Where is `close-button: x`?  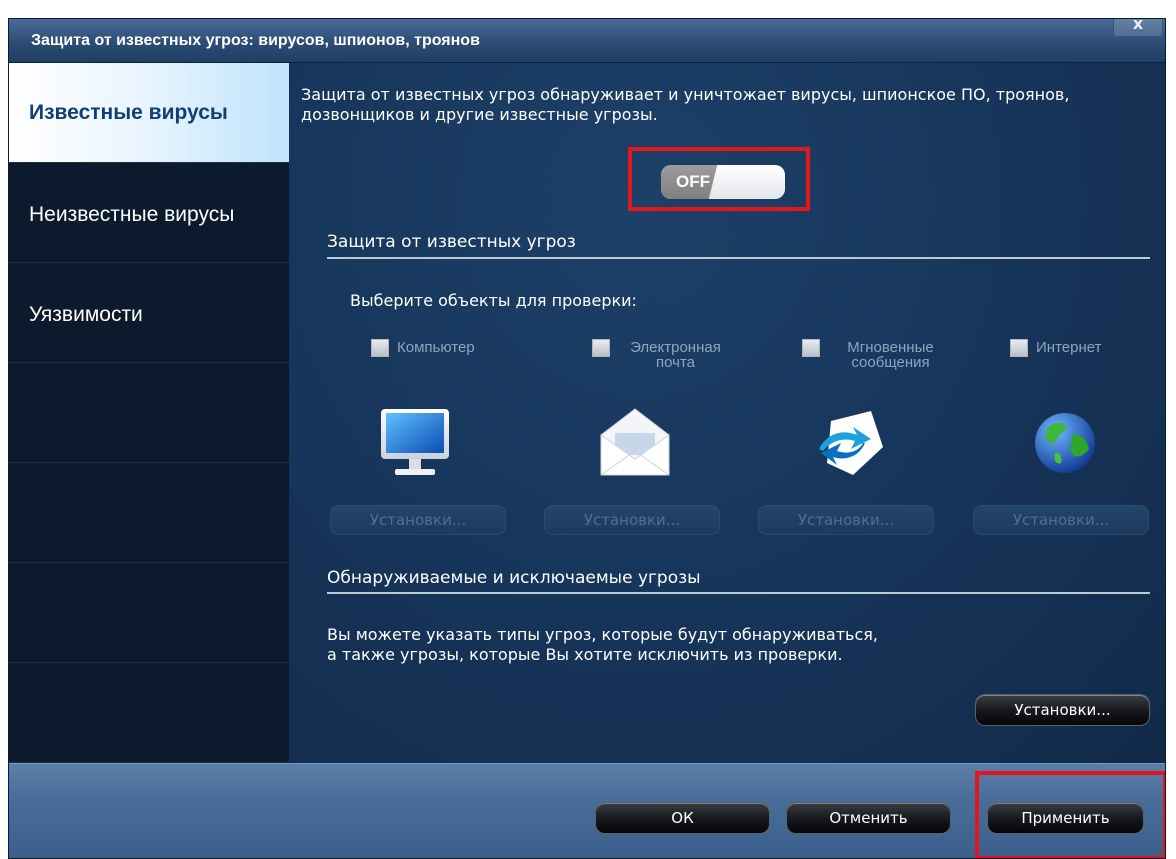 close-button: x is located at coordinates (1138, 28).